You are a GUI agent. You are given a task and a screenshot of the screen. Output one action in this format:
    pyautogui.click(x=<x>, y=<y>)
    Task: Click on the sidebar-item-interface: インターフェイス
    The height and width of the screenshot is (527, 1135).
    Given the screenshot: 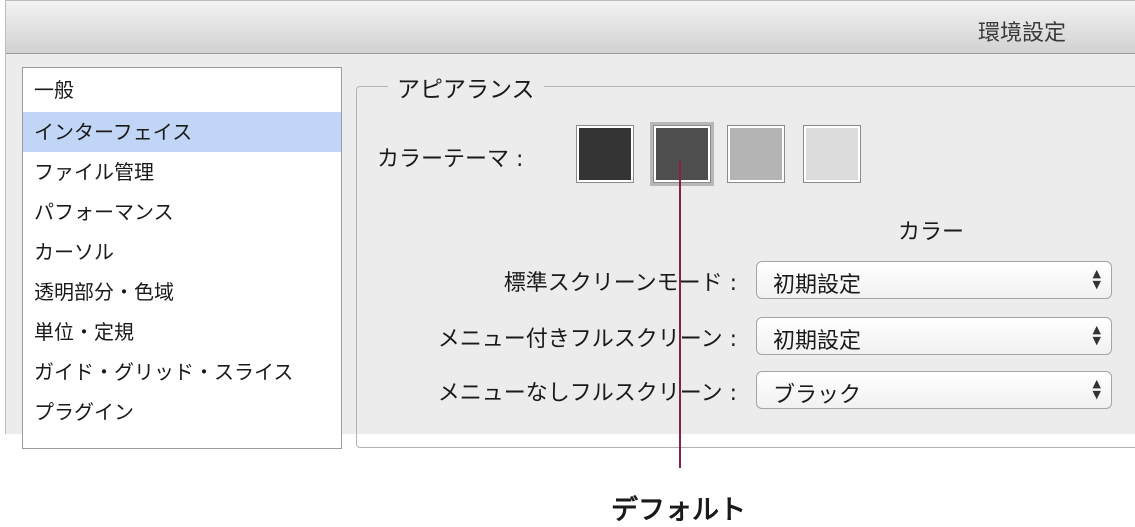 What is the action you would take?
    pyautogui.click(x=182, y=132)
    